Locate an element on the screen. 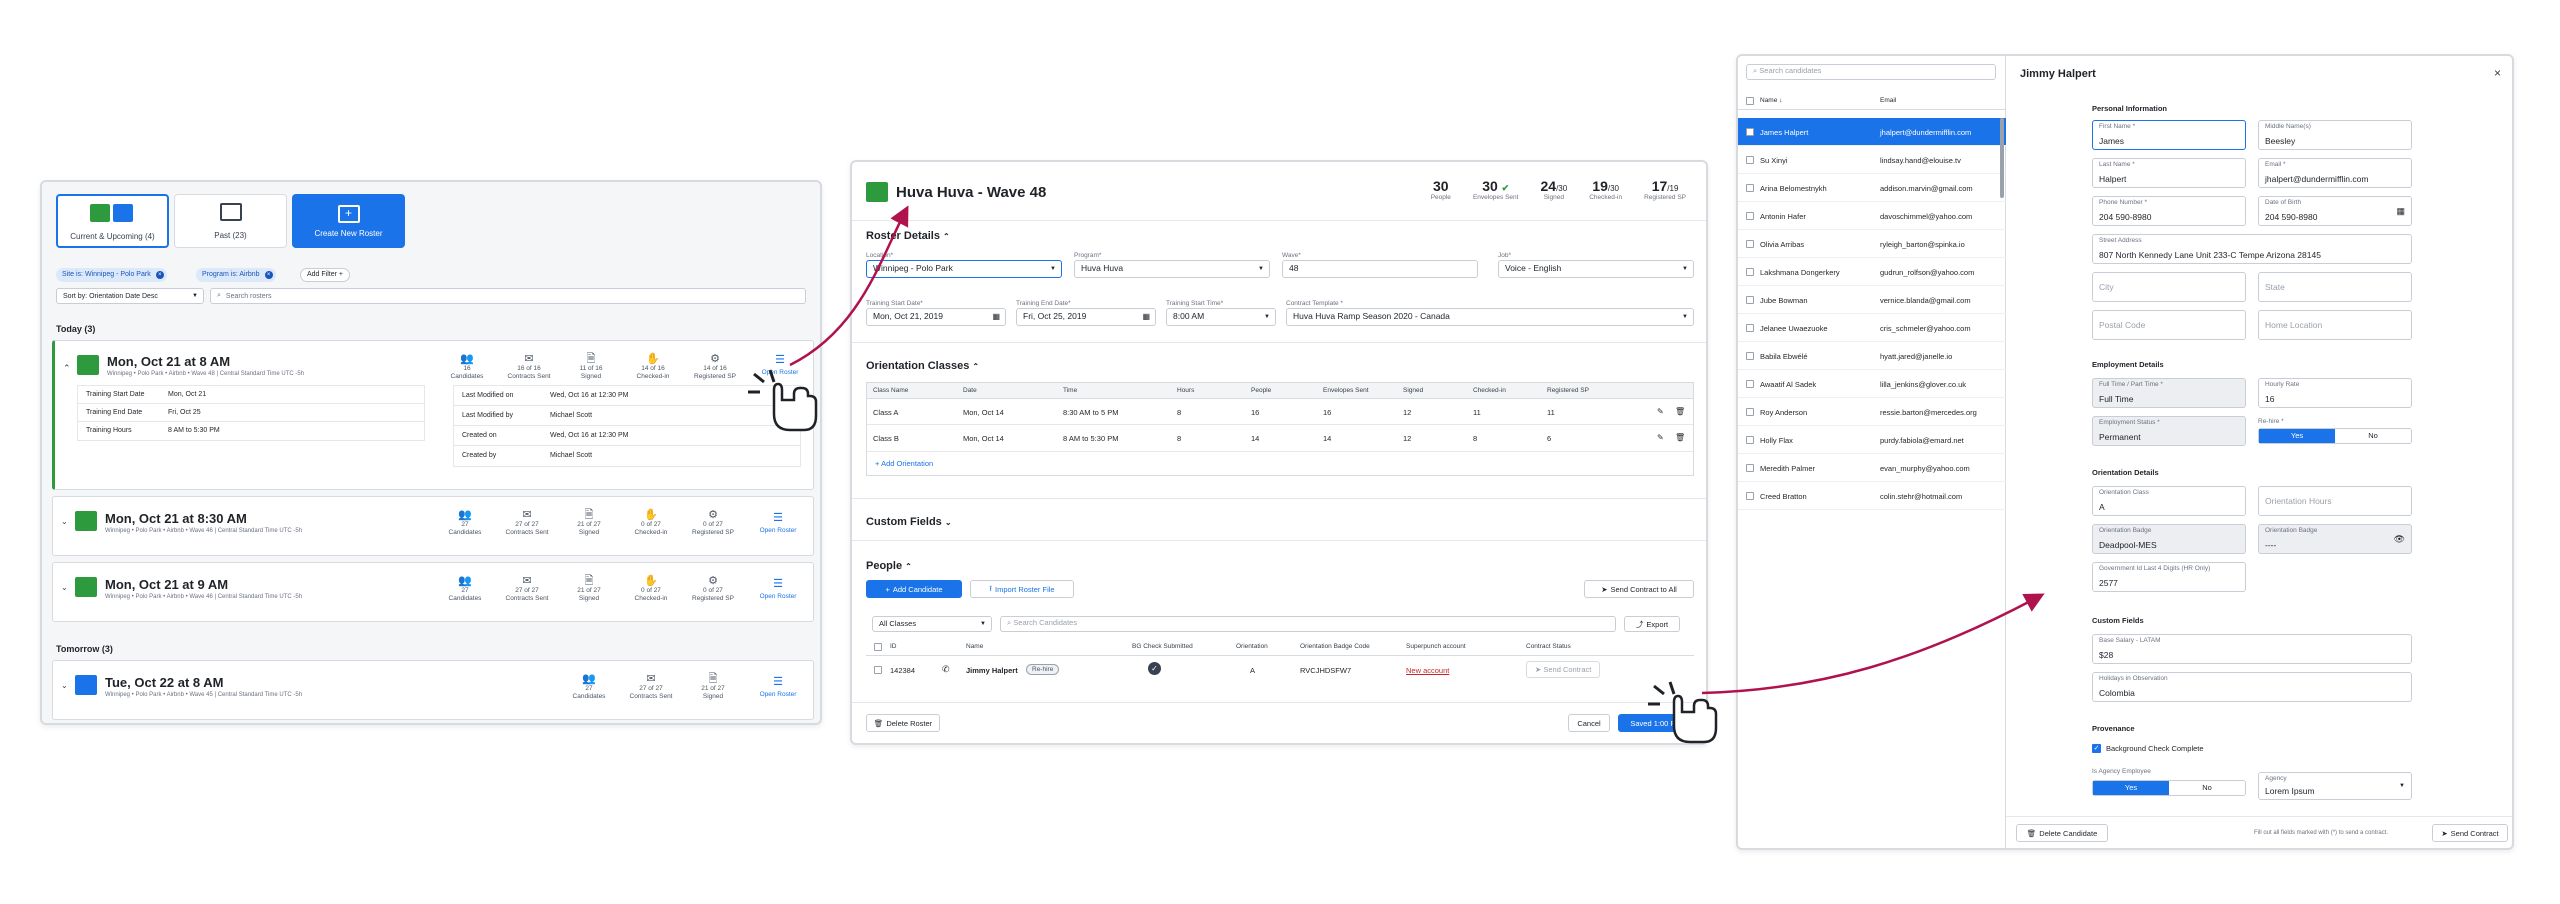  arrow-to-candidate-detail is located at coordinates (1873, 644).